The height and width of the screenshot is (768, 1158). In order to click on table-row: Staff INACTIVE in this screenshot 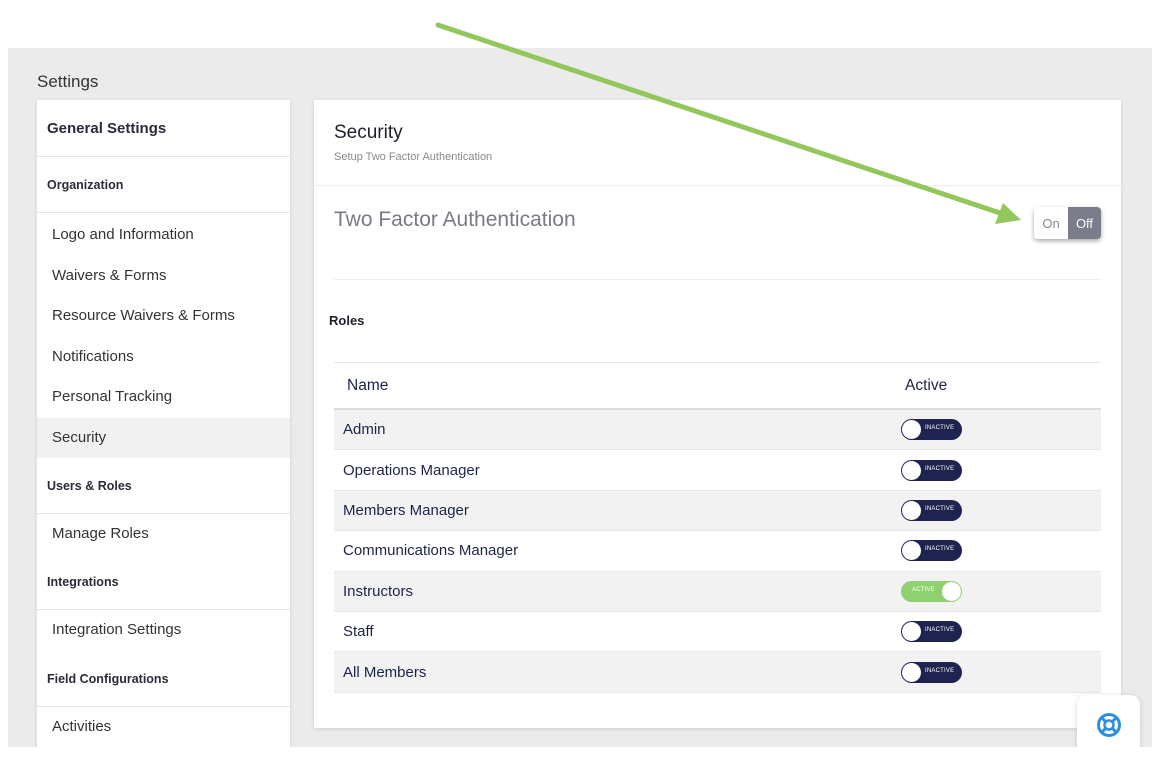, I will do `click(717, 632)`.